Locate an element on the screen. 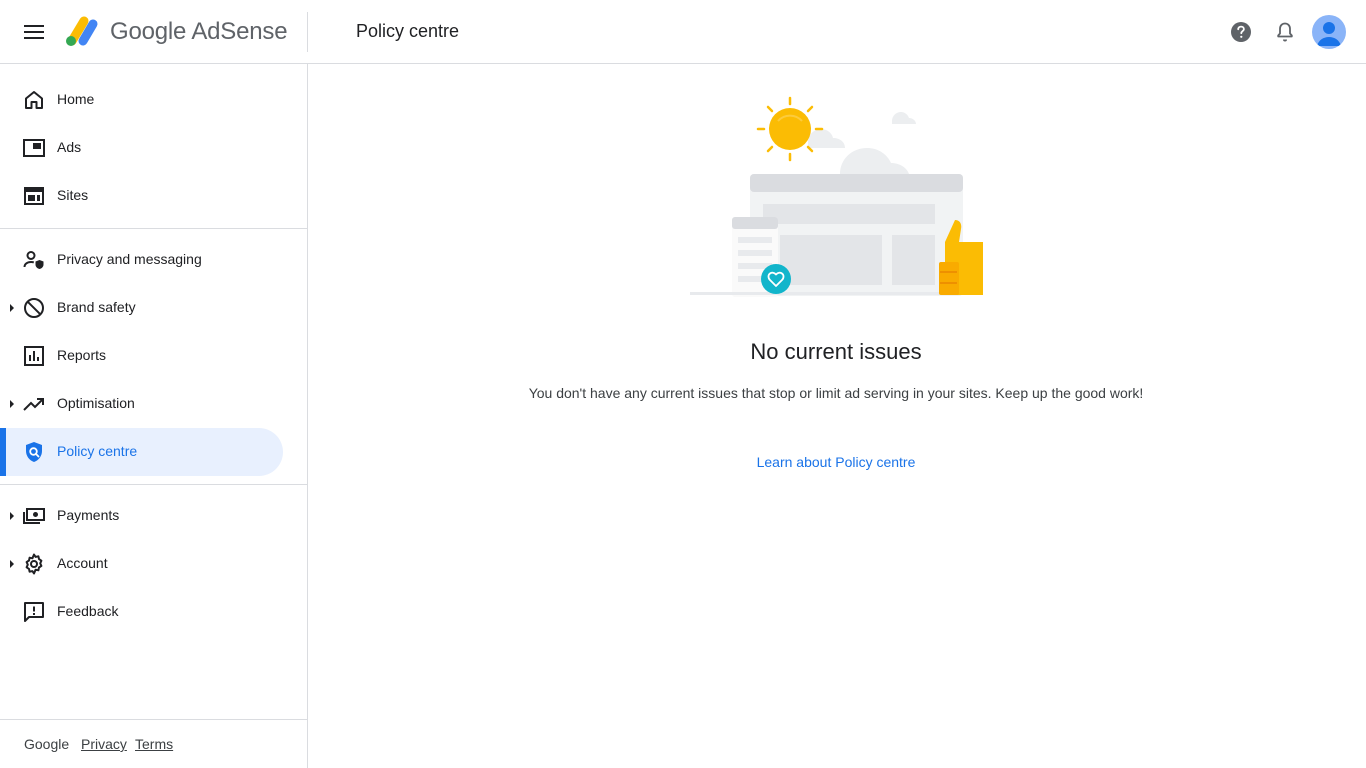  sites-icon is located at coordinates (34, 196).